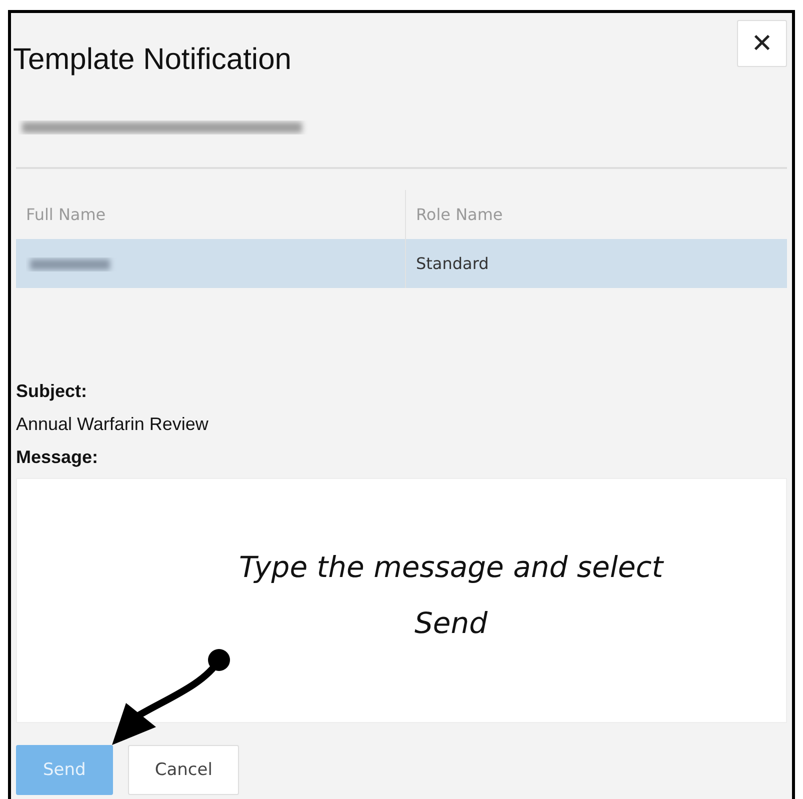 This screenshot has height=799, width=803. I want to click on message-label: Message:, so click(58, 457).